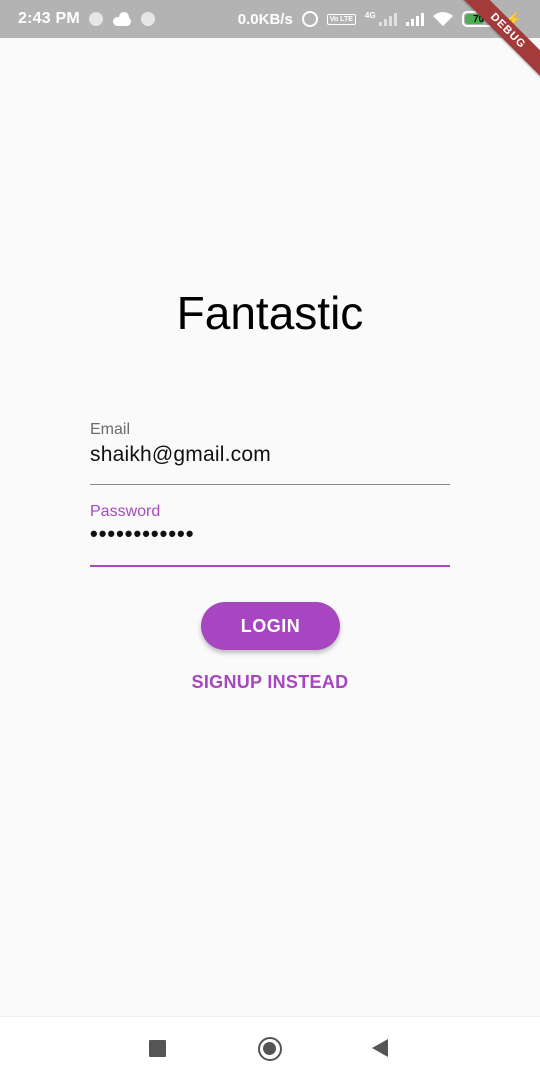 Image resolution: width=540 pixels, height=1080 pixels. What do you see at coordinates (270, 626) in the screenshot?
I see `login-button: LOGIN` at bounding box center [270, 626].